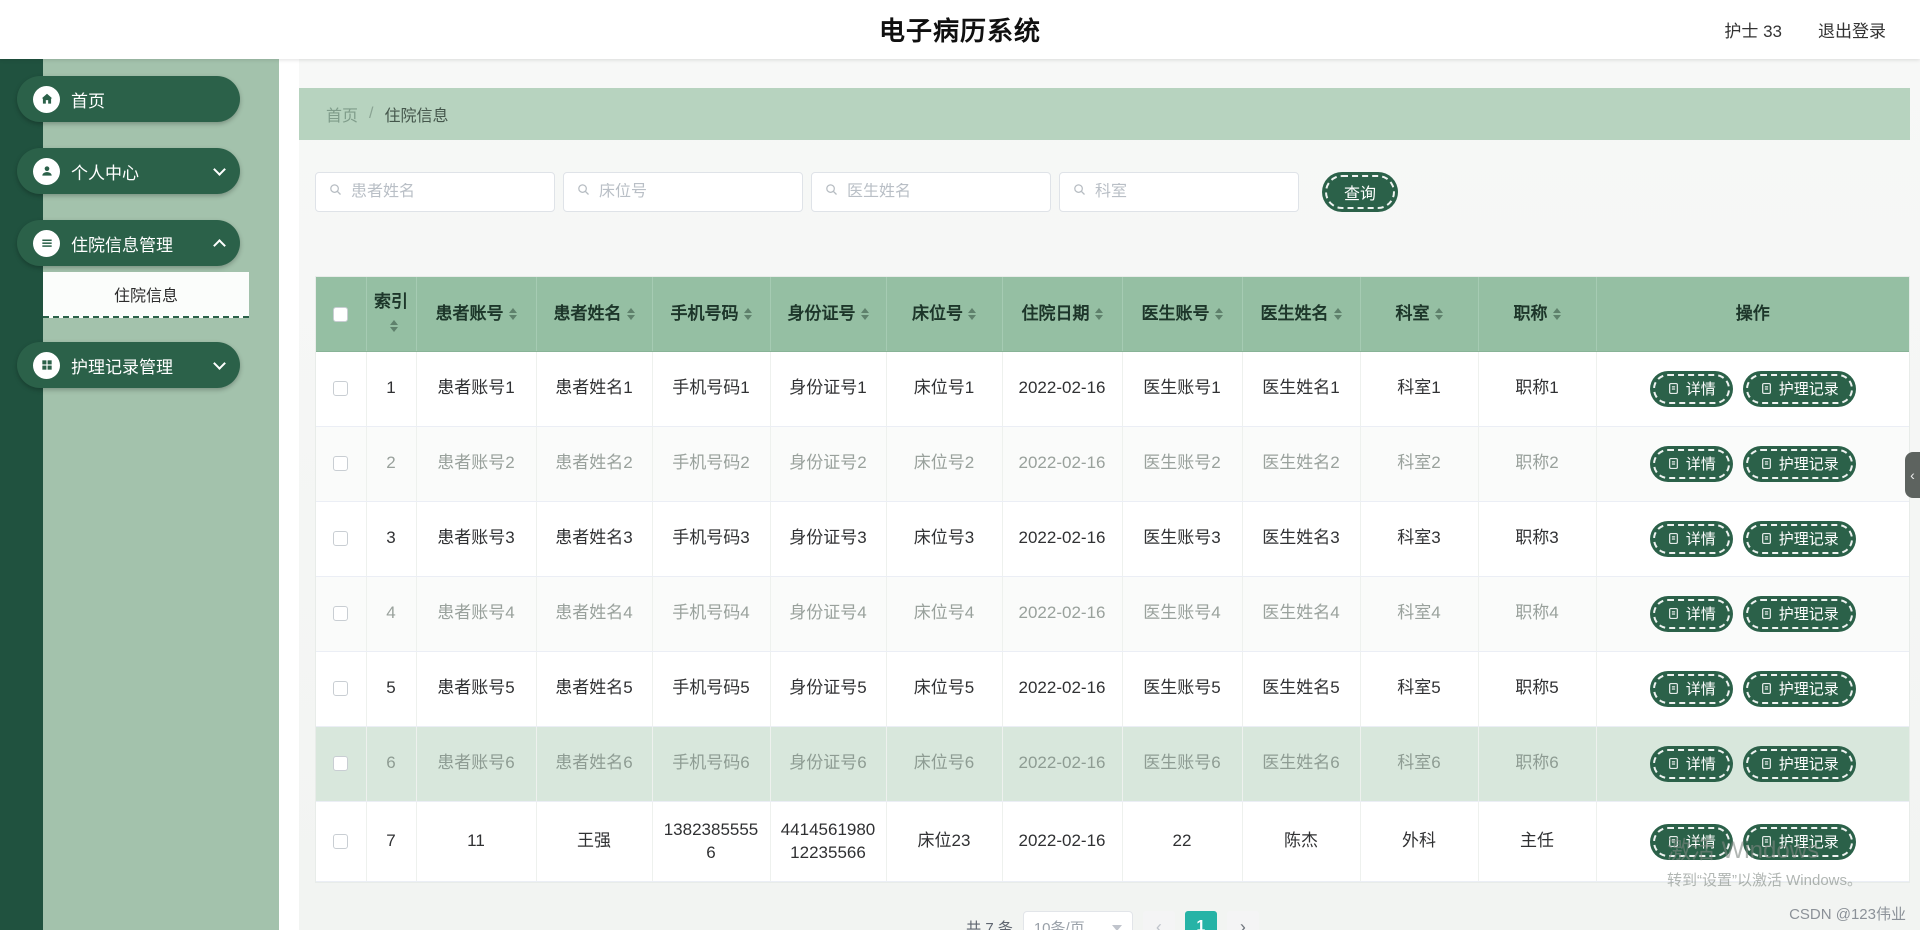 The height and width of the screenshot is (930, 1920). Describe the element at coordinates (1743, 850) in the screenshot. I see `watermark-line1: 激活 Windows` at that location.